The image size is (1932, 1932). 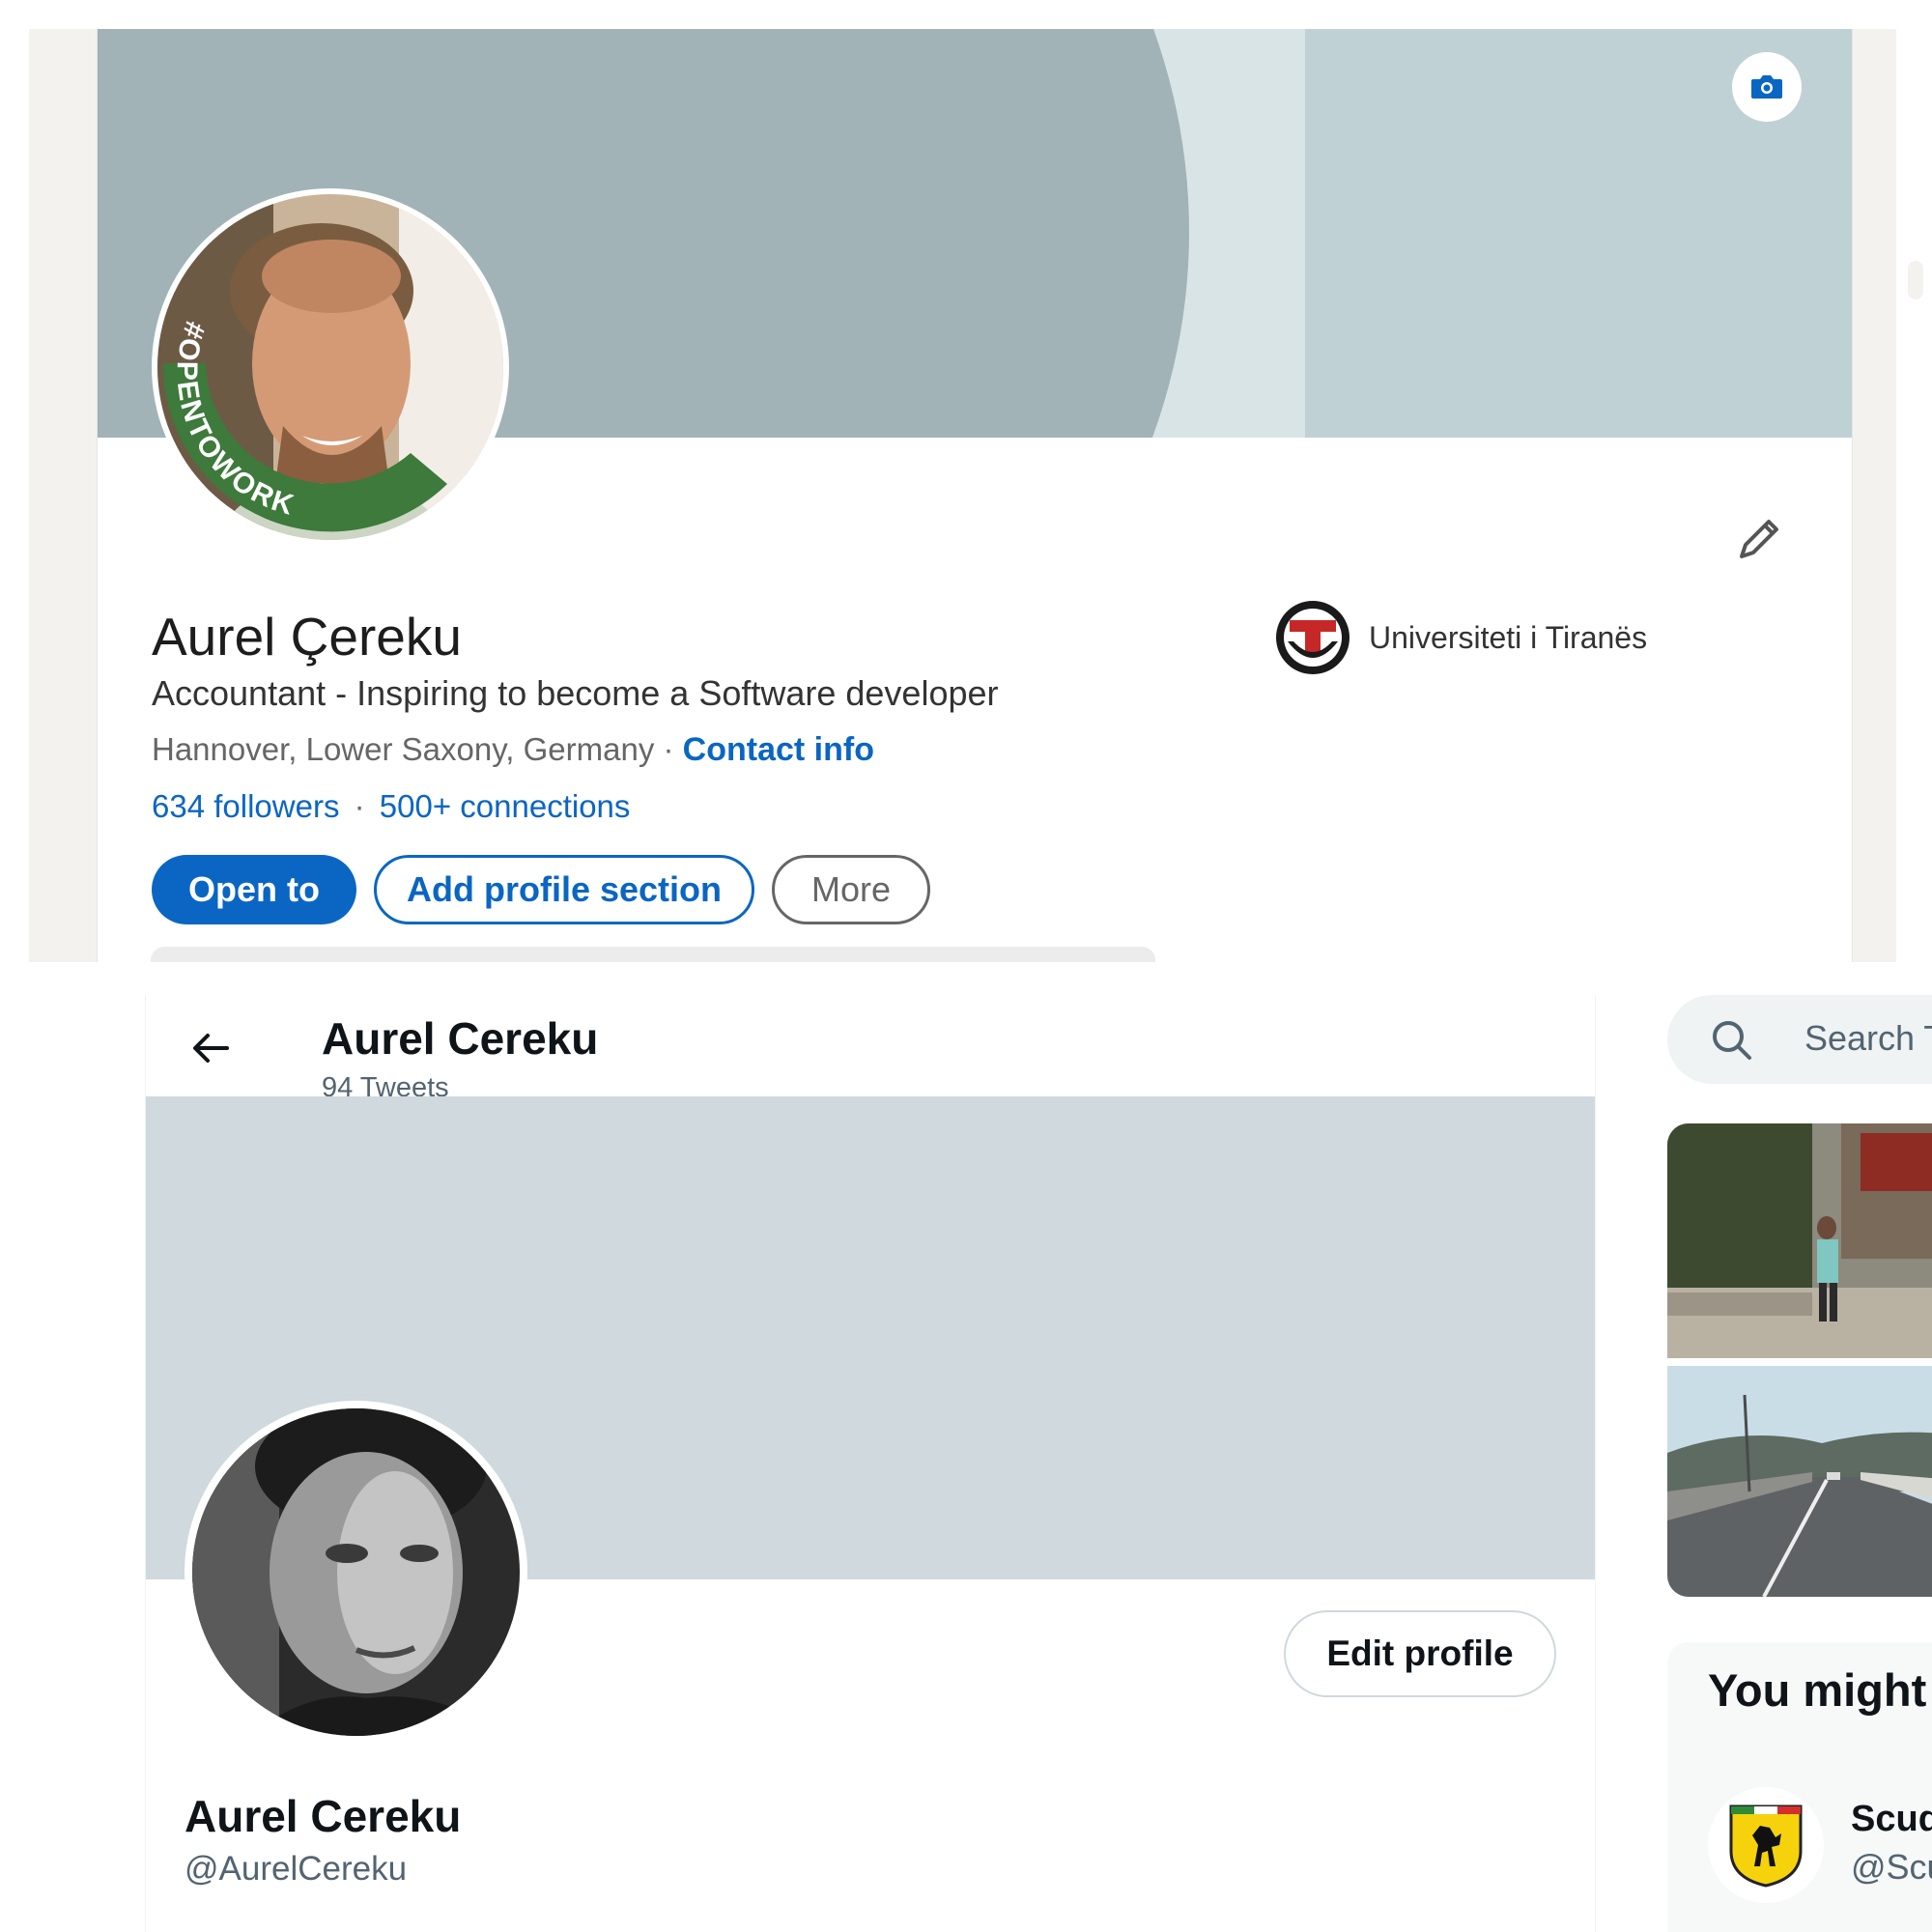 What do you see at coordinates (653, 954) in the screenshot?
I see `next-section-edge` at bounding box center [653, 954].